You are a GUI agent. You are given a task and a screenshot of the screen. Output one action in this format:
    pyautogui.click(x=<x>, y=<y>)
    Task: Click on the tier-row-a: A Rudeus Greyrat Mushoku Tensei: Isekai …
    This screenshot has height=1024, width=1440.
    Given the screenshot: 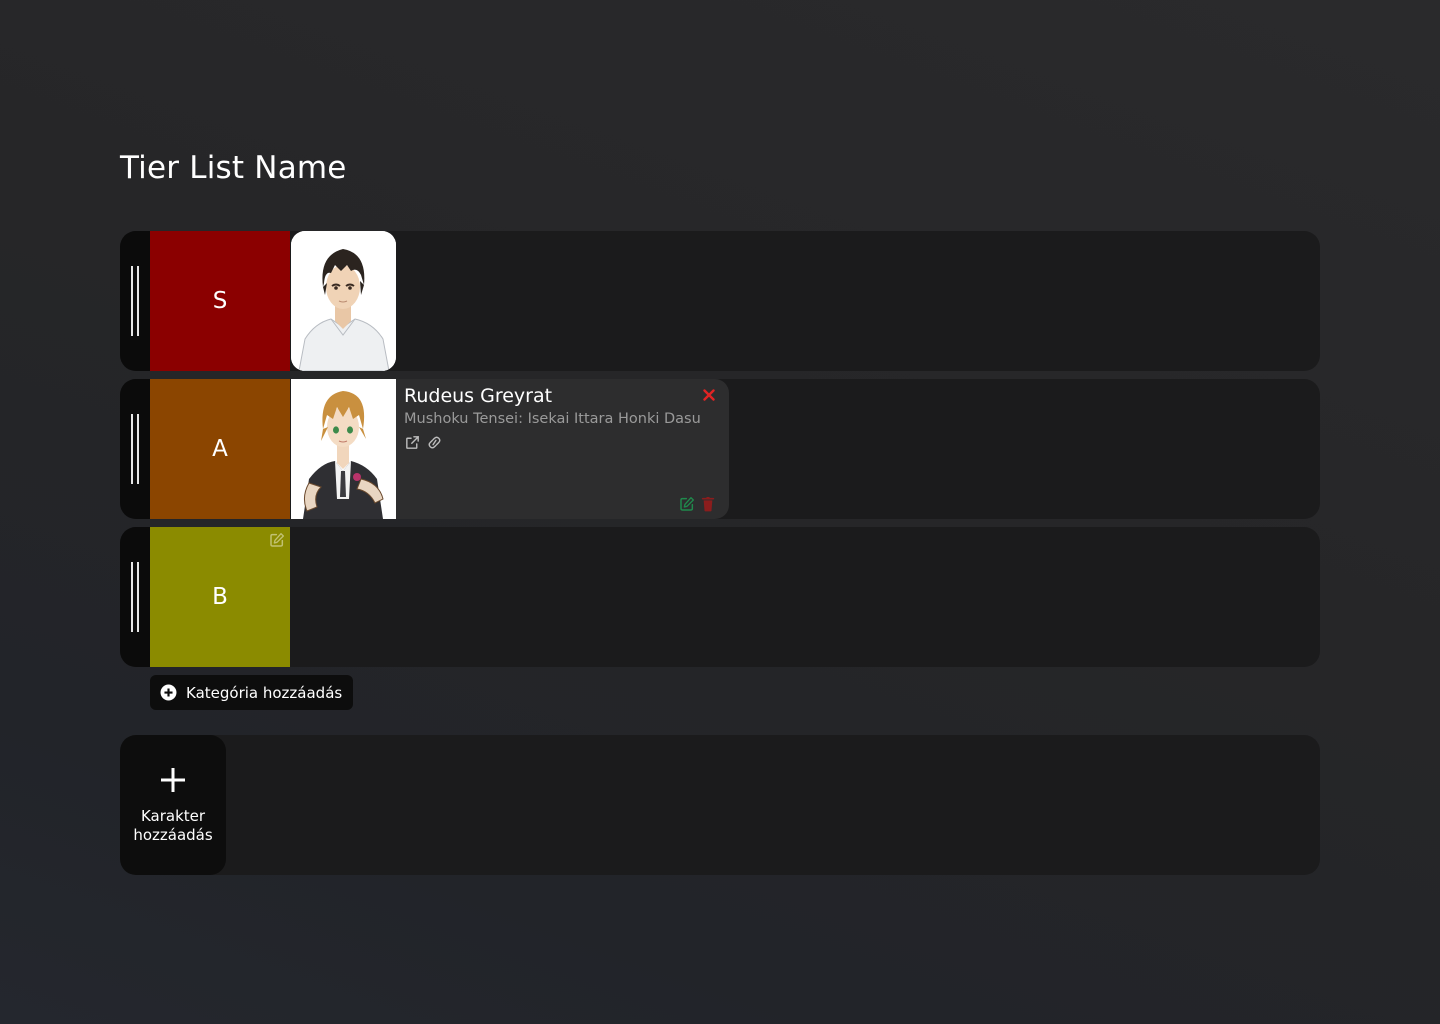 What is the action you would take?
    pyautogui.click(x=720, y=449)
    